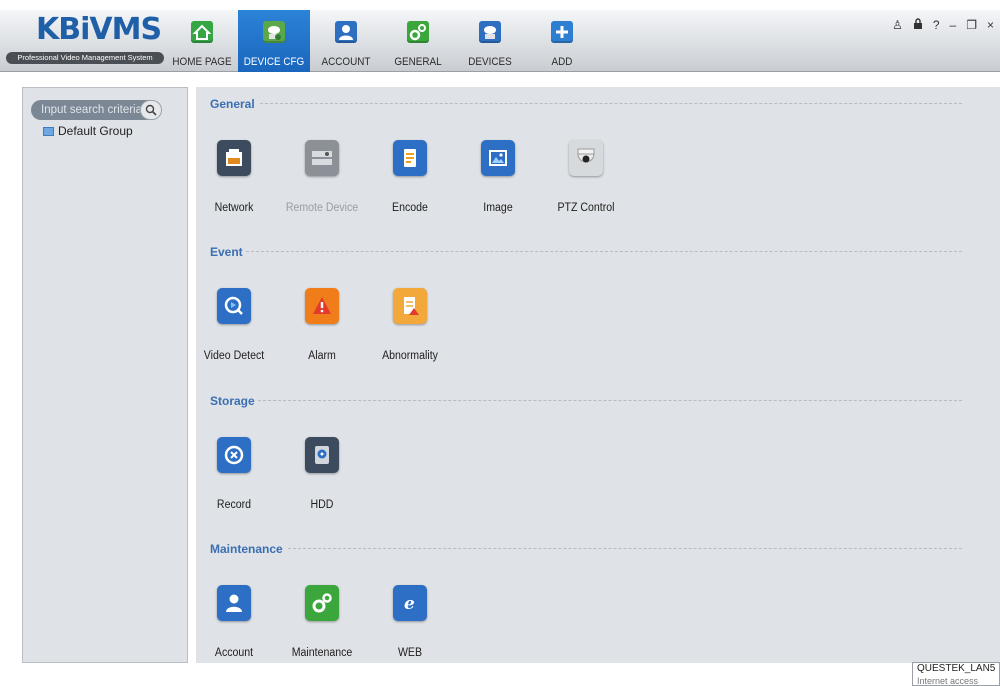 This screenshot has width=1000, height=686. What do you see at coordinates (322, 158) in the screenshot?
I see `remote-device-icon` at bounding box center [322, 158].